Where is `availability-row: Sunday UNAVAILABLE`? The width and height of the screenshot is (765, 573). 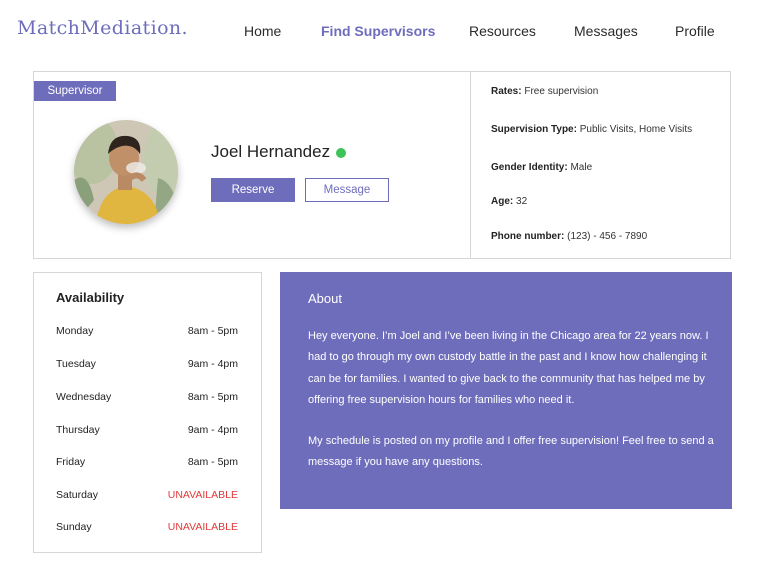
availability-row: Sunday UNAVAILABLE is located at coordinates (147, 528).